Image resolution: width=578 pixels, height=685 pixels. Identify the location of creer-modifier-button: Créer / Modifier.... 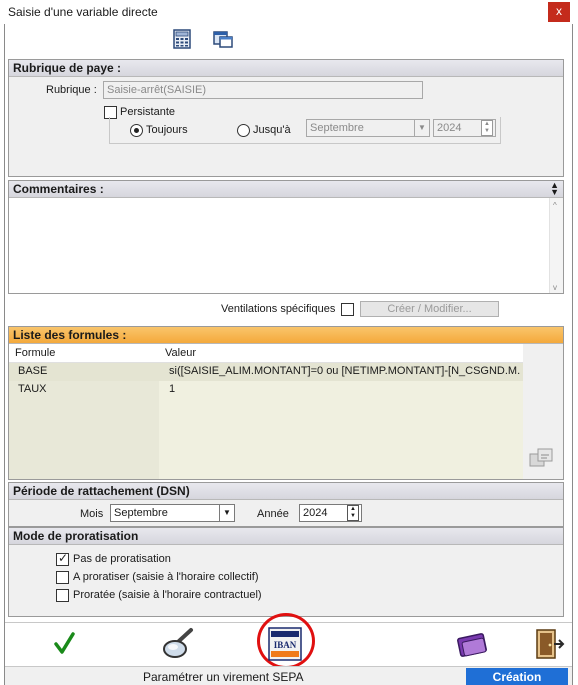
(429, 309).